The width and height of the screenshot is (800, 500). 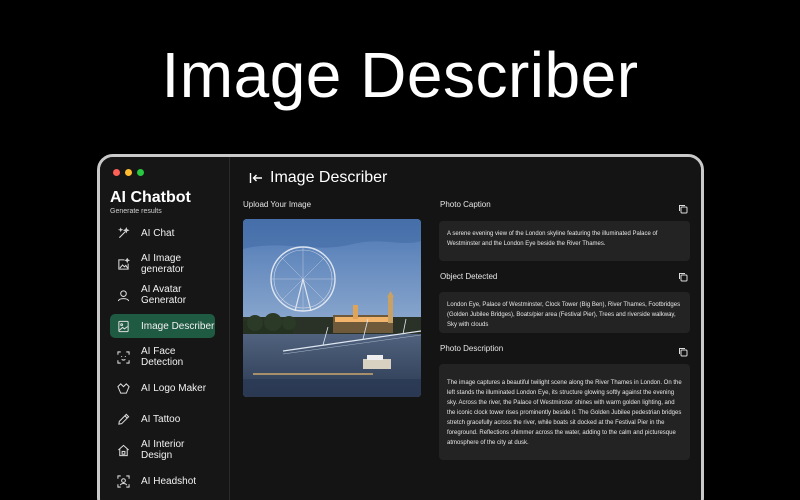 What do you see at coordinates (169, 481) in the screenshot?
I see `sidebar-item-label: AI Headshot` at bounding box center [169, 481].